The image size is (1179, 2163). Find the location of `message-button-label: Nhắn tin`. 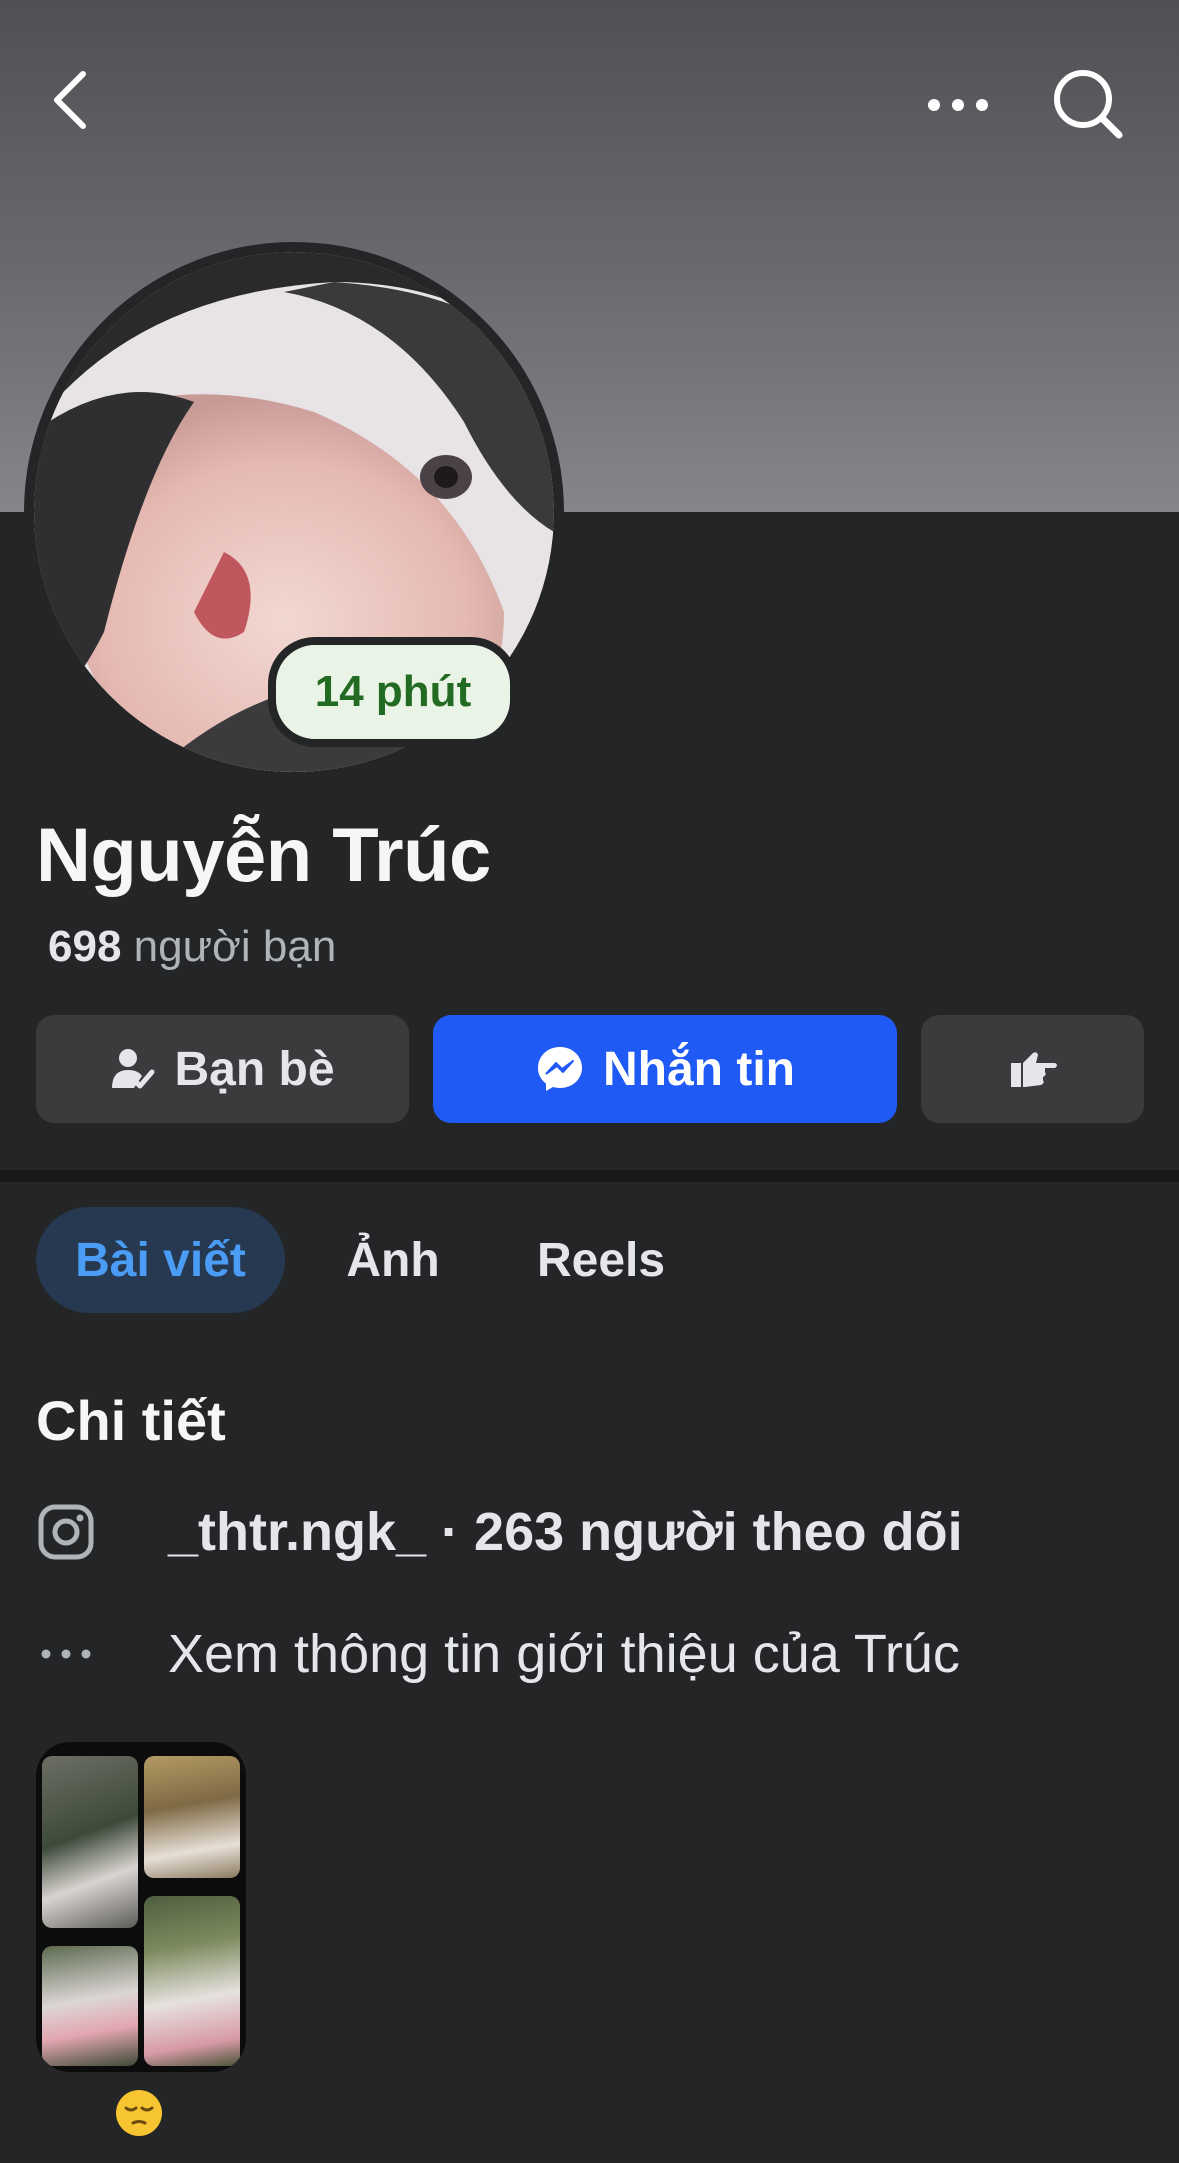

message-button-label: Nhắn tin is located at coordinates (699, 1069).